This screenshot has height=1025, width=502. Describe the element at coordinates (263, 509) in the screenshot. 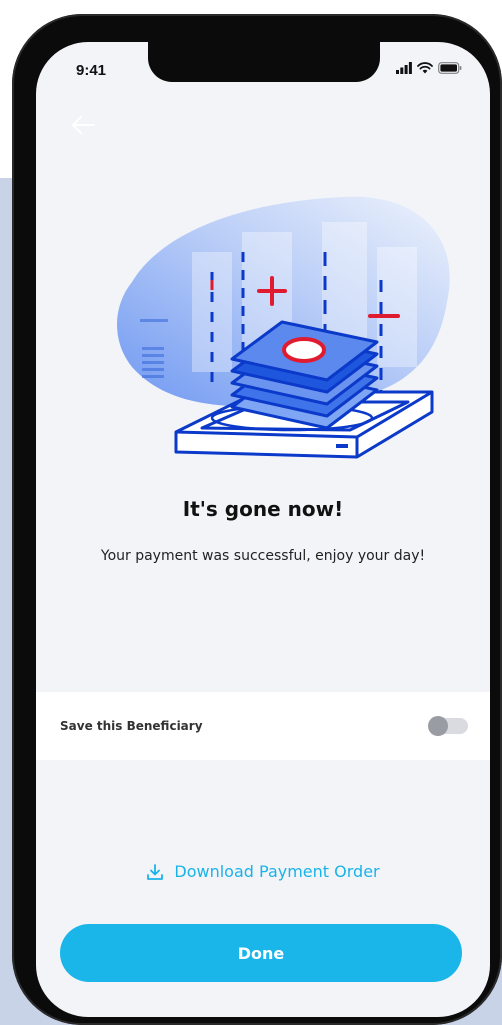

I see `success-title: It's gone now!` at that location.